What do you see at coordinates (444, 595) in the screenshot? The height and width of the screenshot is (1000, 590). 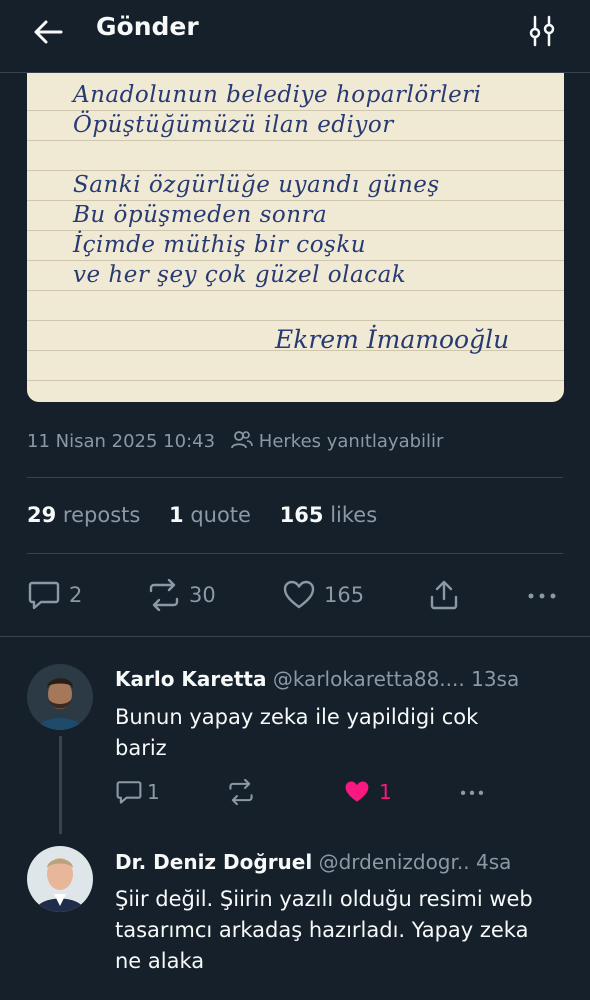 I see `share-icon` at bounding box center [444, 595].